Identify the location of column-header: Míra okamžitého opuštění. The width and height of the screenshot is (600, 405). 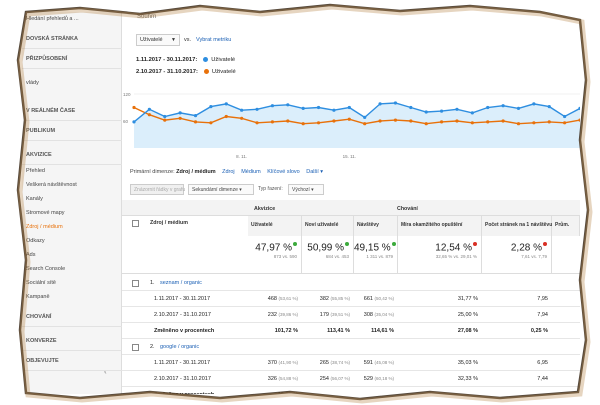
(440, 226).